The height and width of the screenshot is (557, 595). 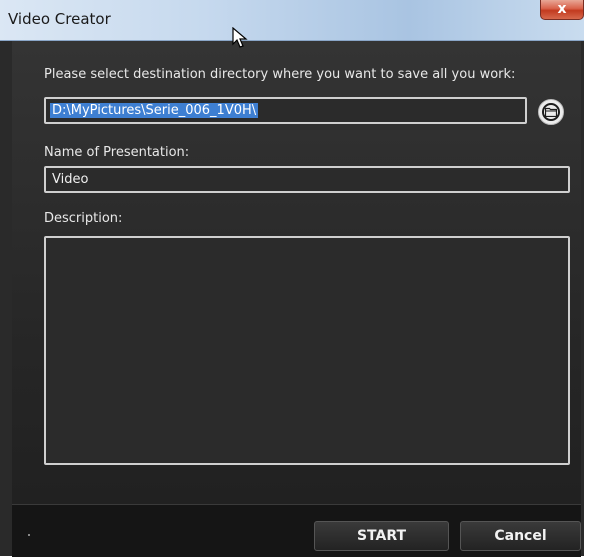 I want to click on description-label: Description:, so click(x=83, y=218).